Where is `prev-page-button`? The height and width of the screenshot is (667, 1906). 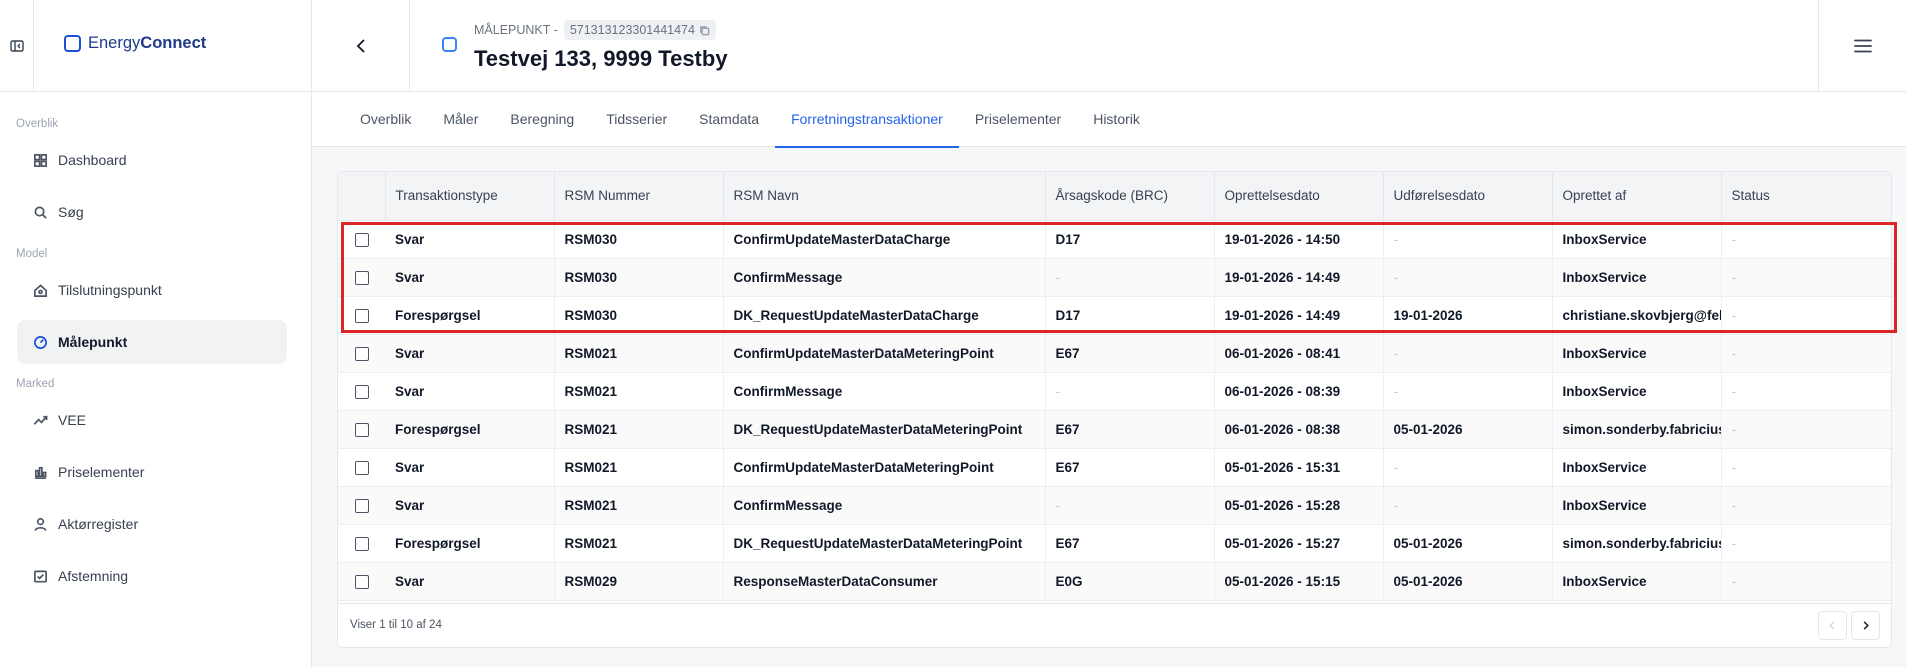 prev-page-button is located at coordinates (1832, 625).